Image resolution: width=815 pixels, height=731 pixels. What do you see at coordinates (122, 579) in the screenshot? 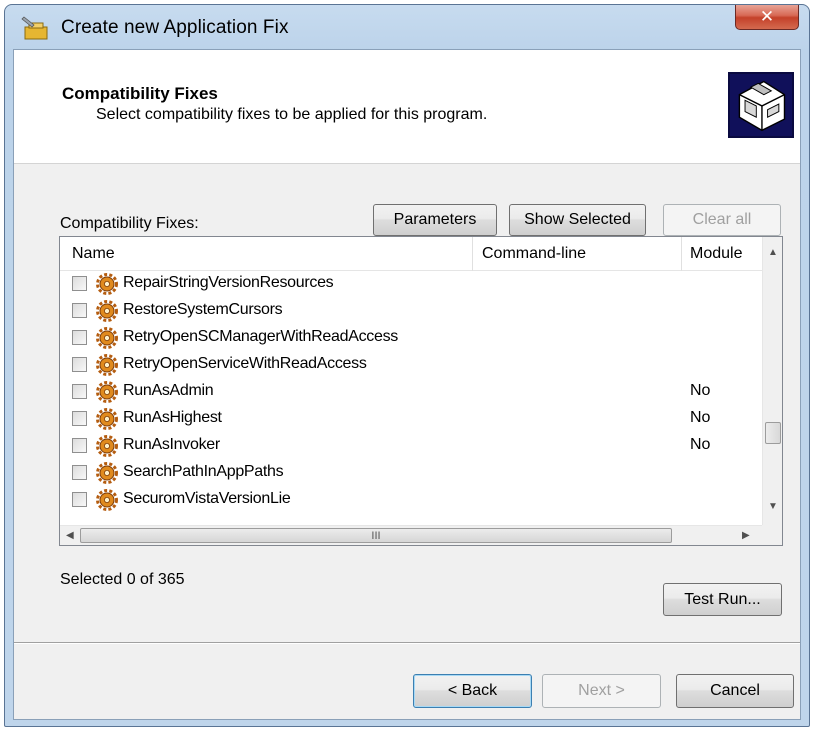
I see `selection-count: Selected 0 of 365` at bounding box center [122, 579].